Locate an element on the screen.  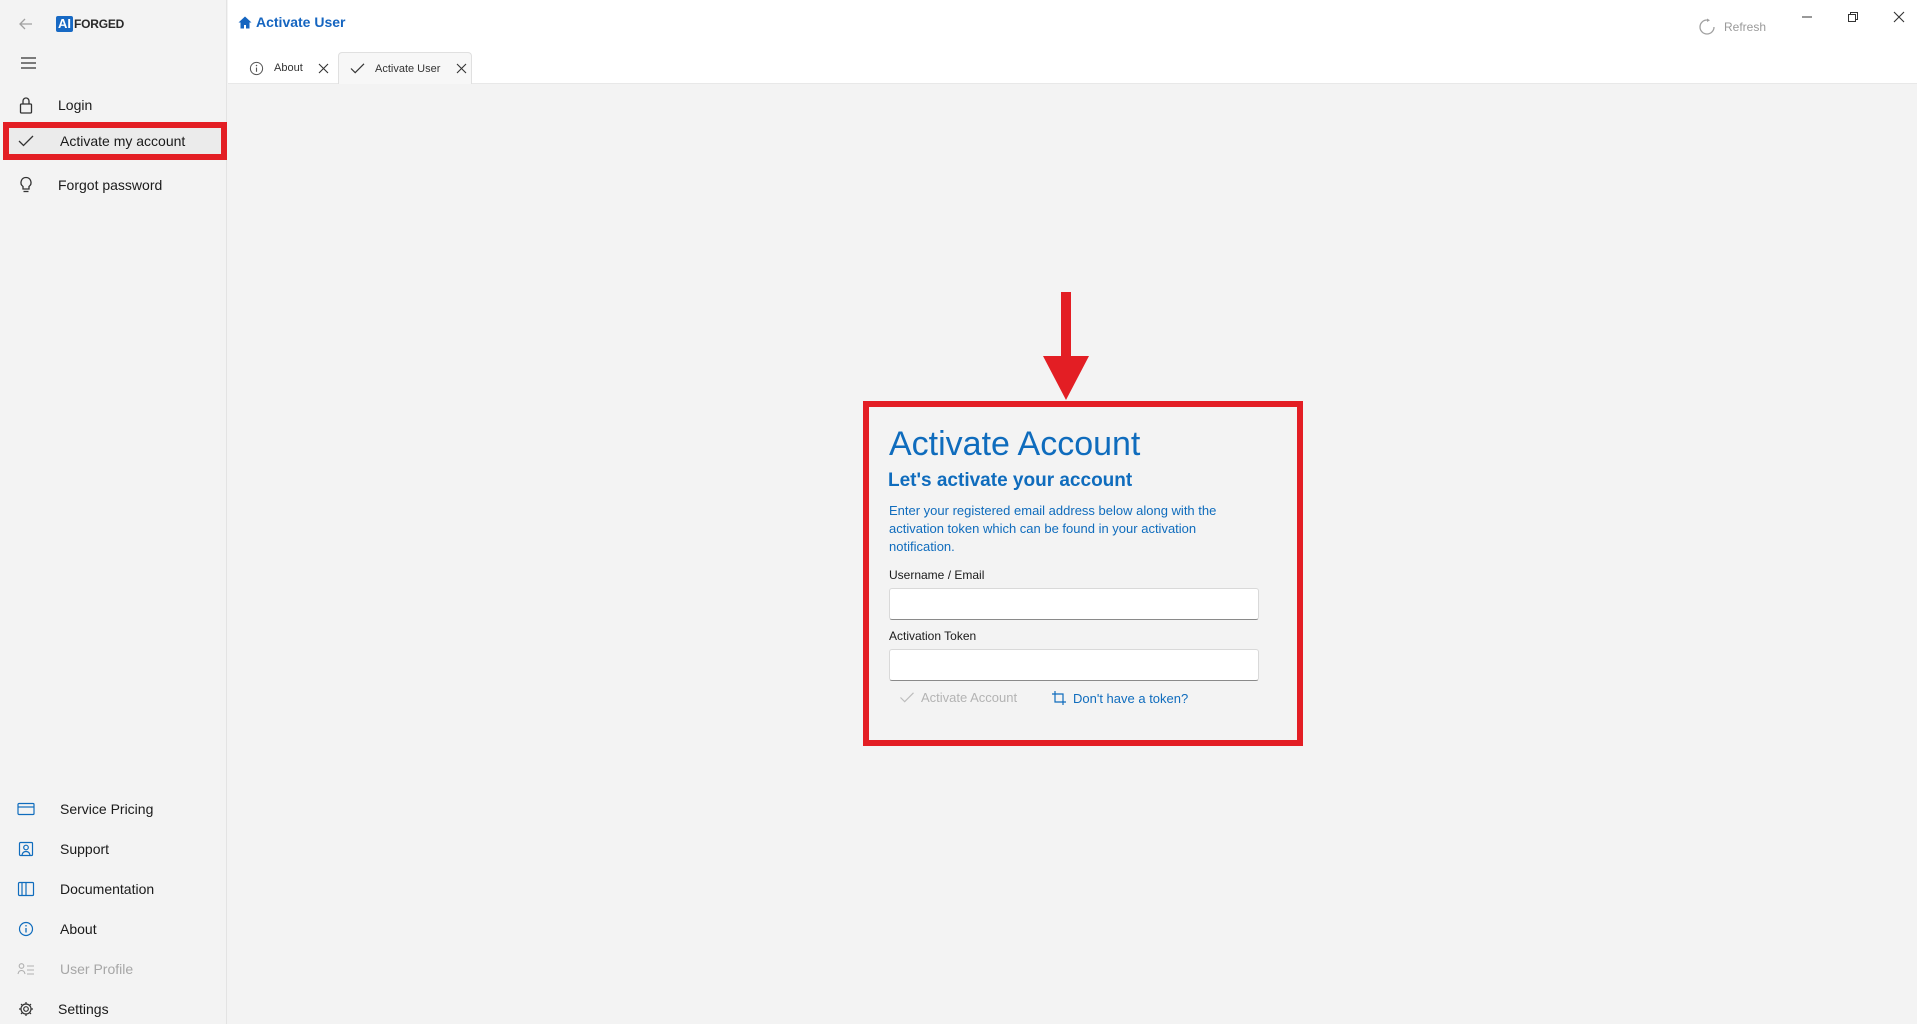
gear-icon is located at coordinates (26, 1009).